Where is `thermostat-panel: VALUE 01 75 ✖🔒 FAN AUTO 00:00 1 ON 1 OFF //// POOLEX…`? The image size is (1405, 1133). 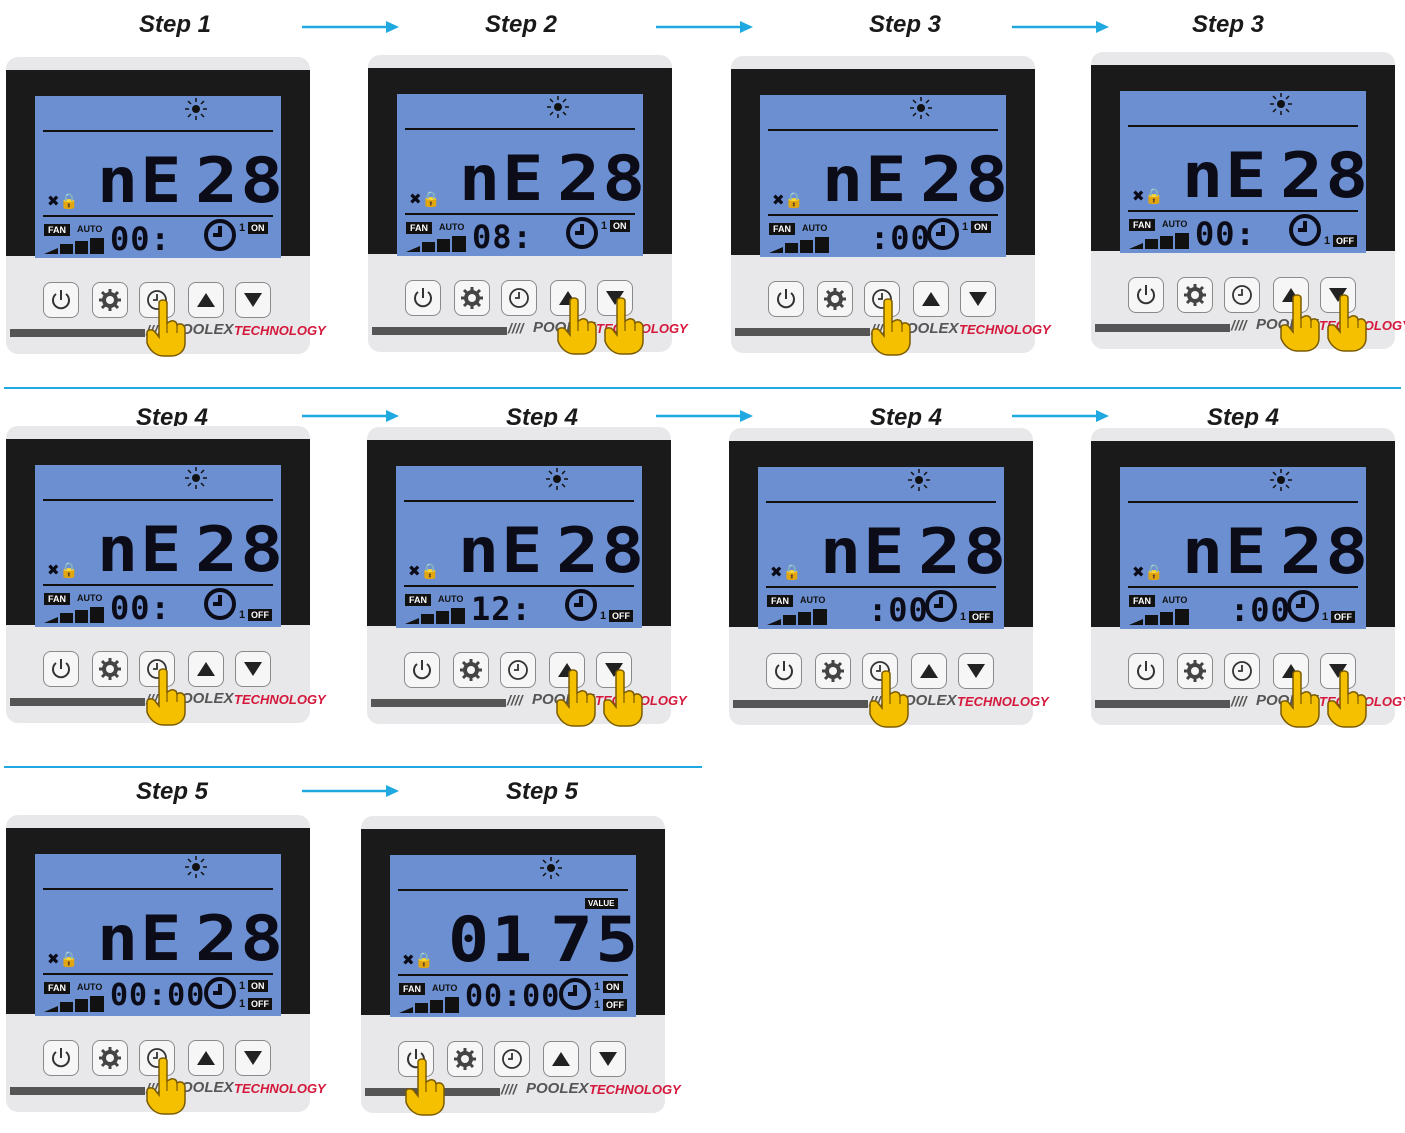
thermostat-panel: VALUE 01 75 ✖🔒 FAN AUTO 00:00 1 ON 1 OFF //// POOLEX… is located at coordinates (521, 966).